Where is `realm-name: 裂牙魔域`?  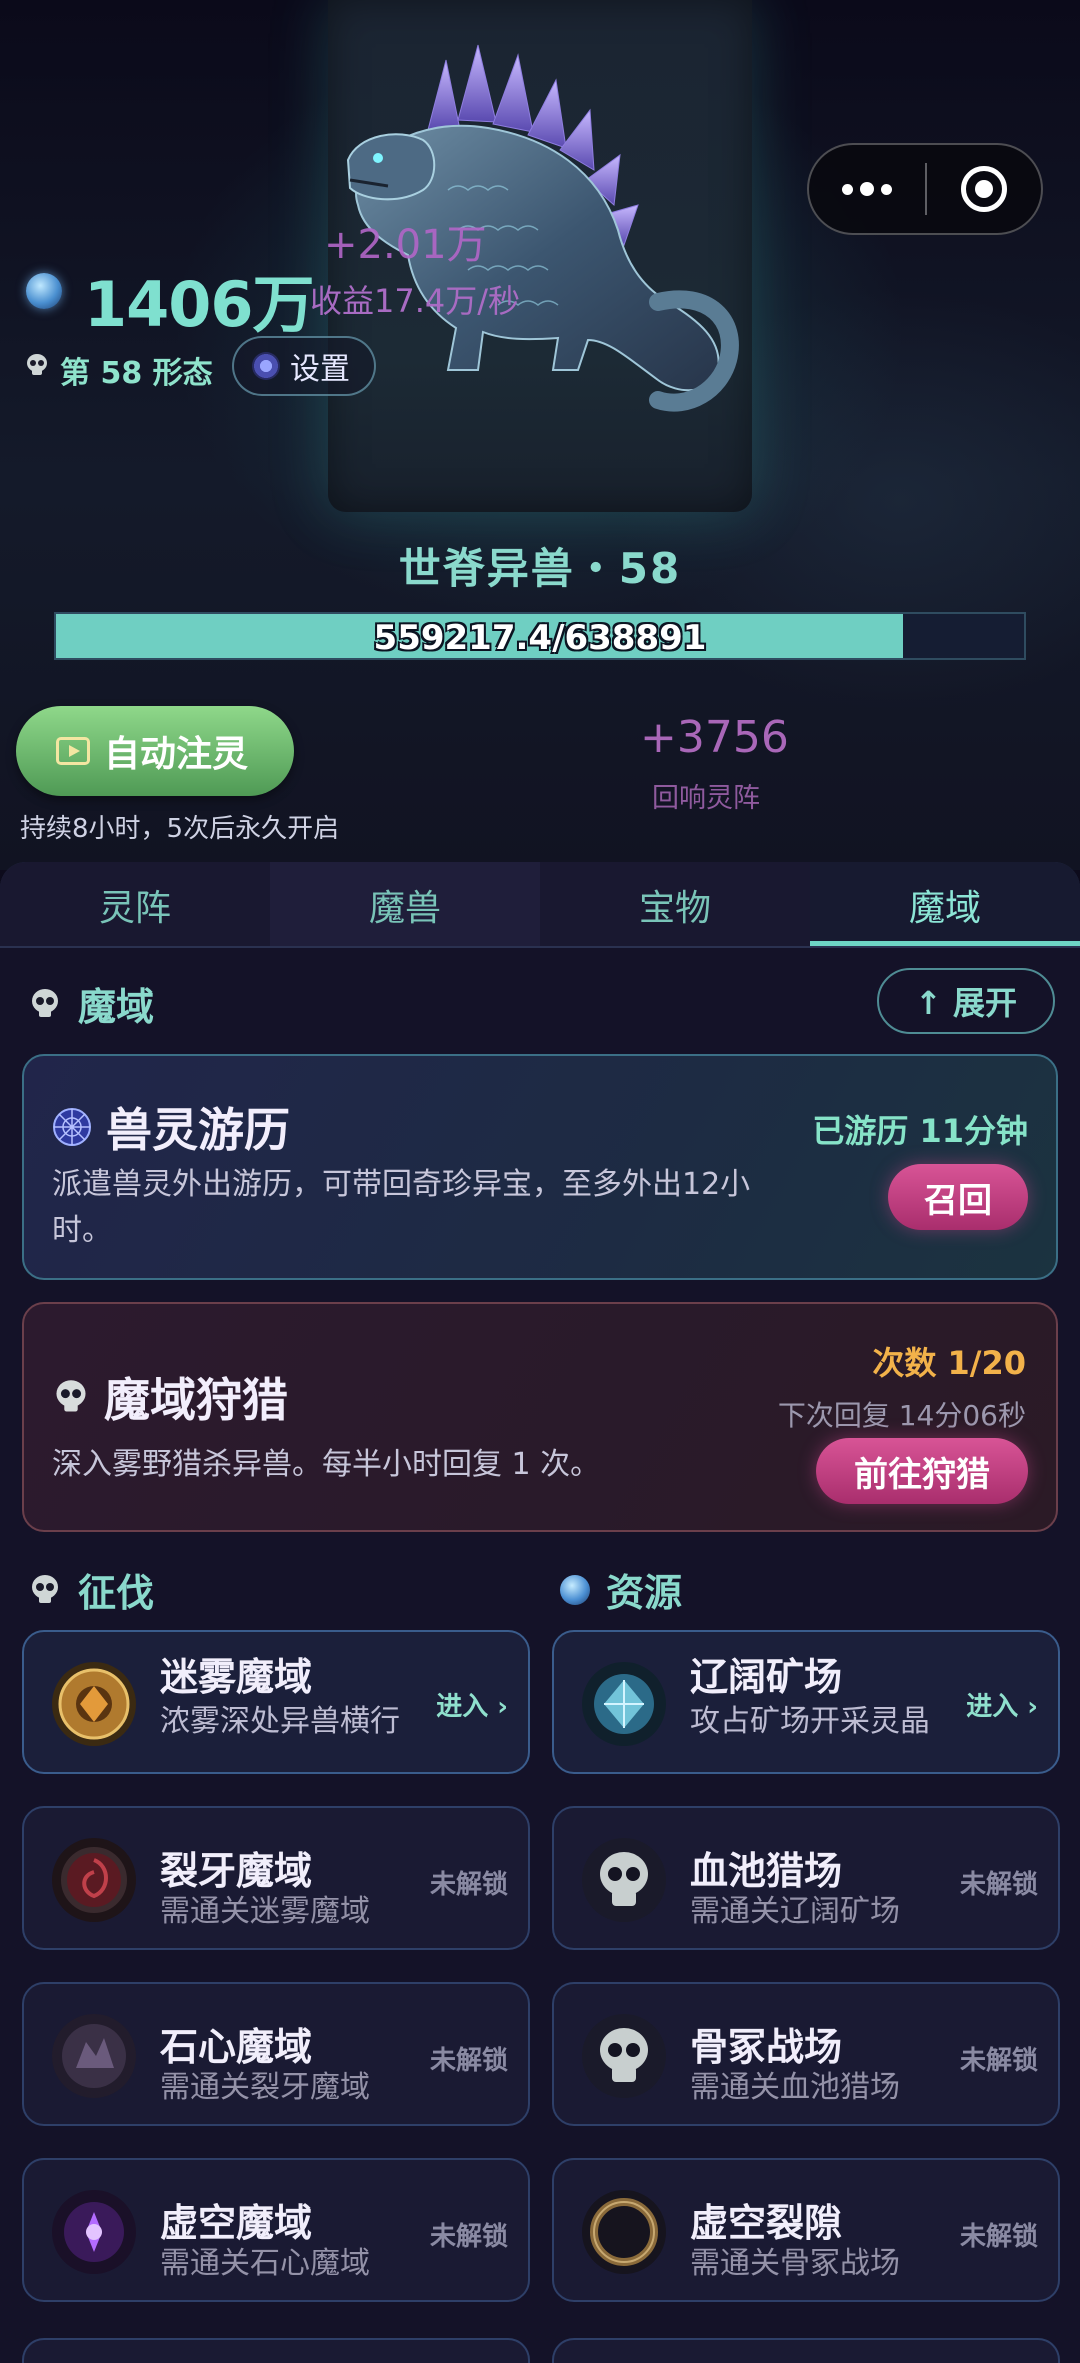 realm-name: 裂牙魔域 is located at coordinates (236, 1871).